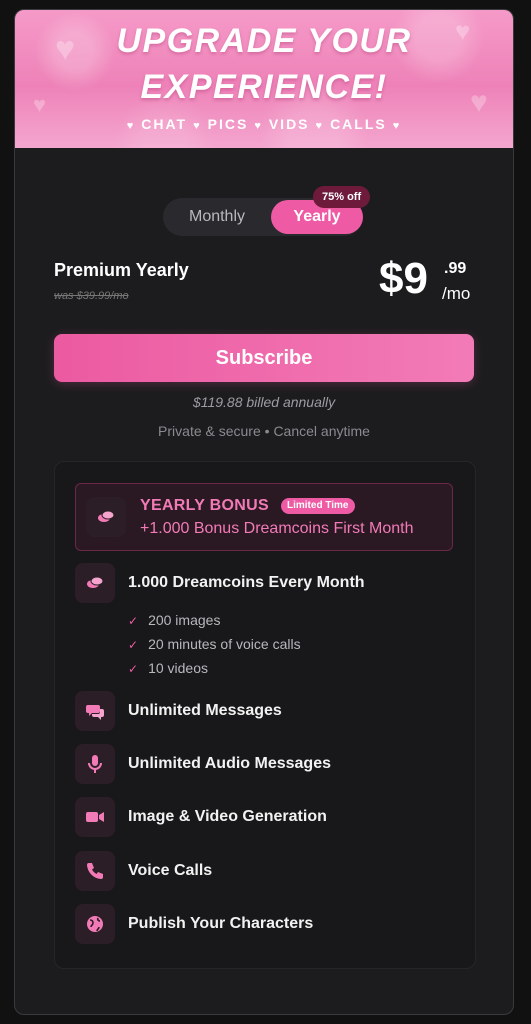 Image resolution: width=531 pixels, height=1024 pixels. What do you see at coordinates (289, 124) in the screenshot?
I see `hero-feature: VIDS` at bounding box center [289, 124].